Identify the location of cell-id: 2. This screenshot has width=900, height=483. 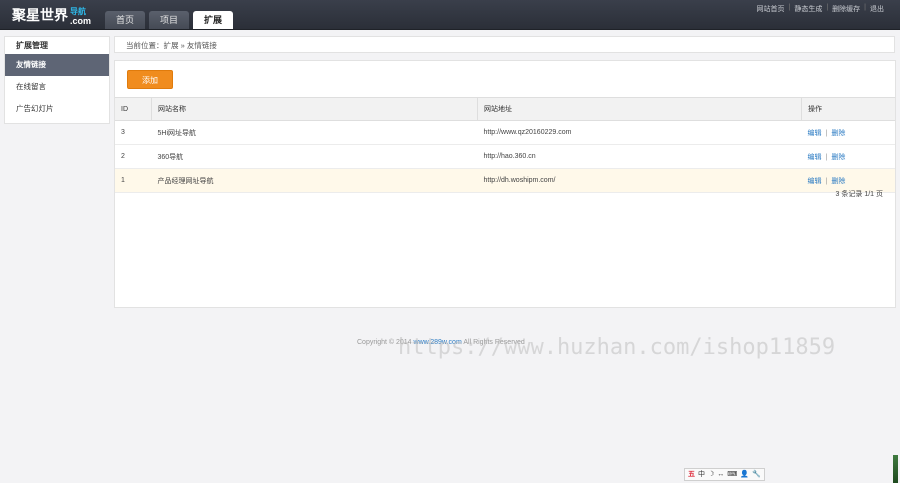
(133, 156).